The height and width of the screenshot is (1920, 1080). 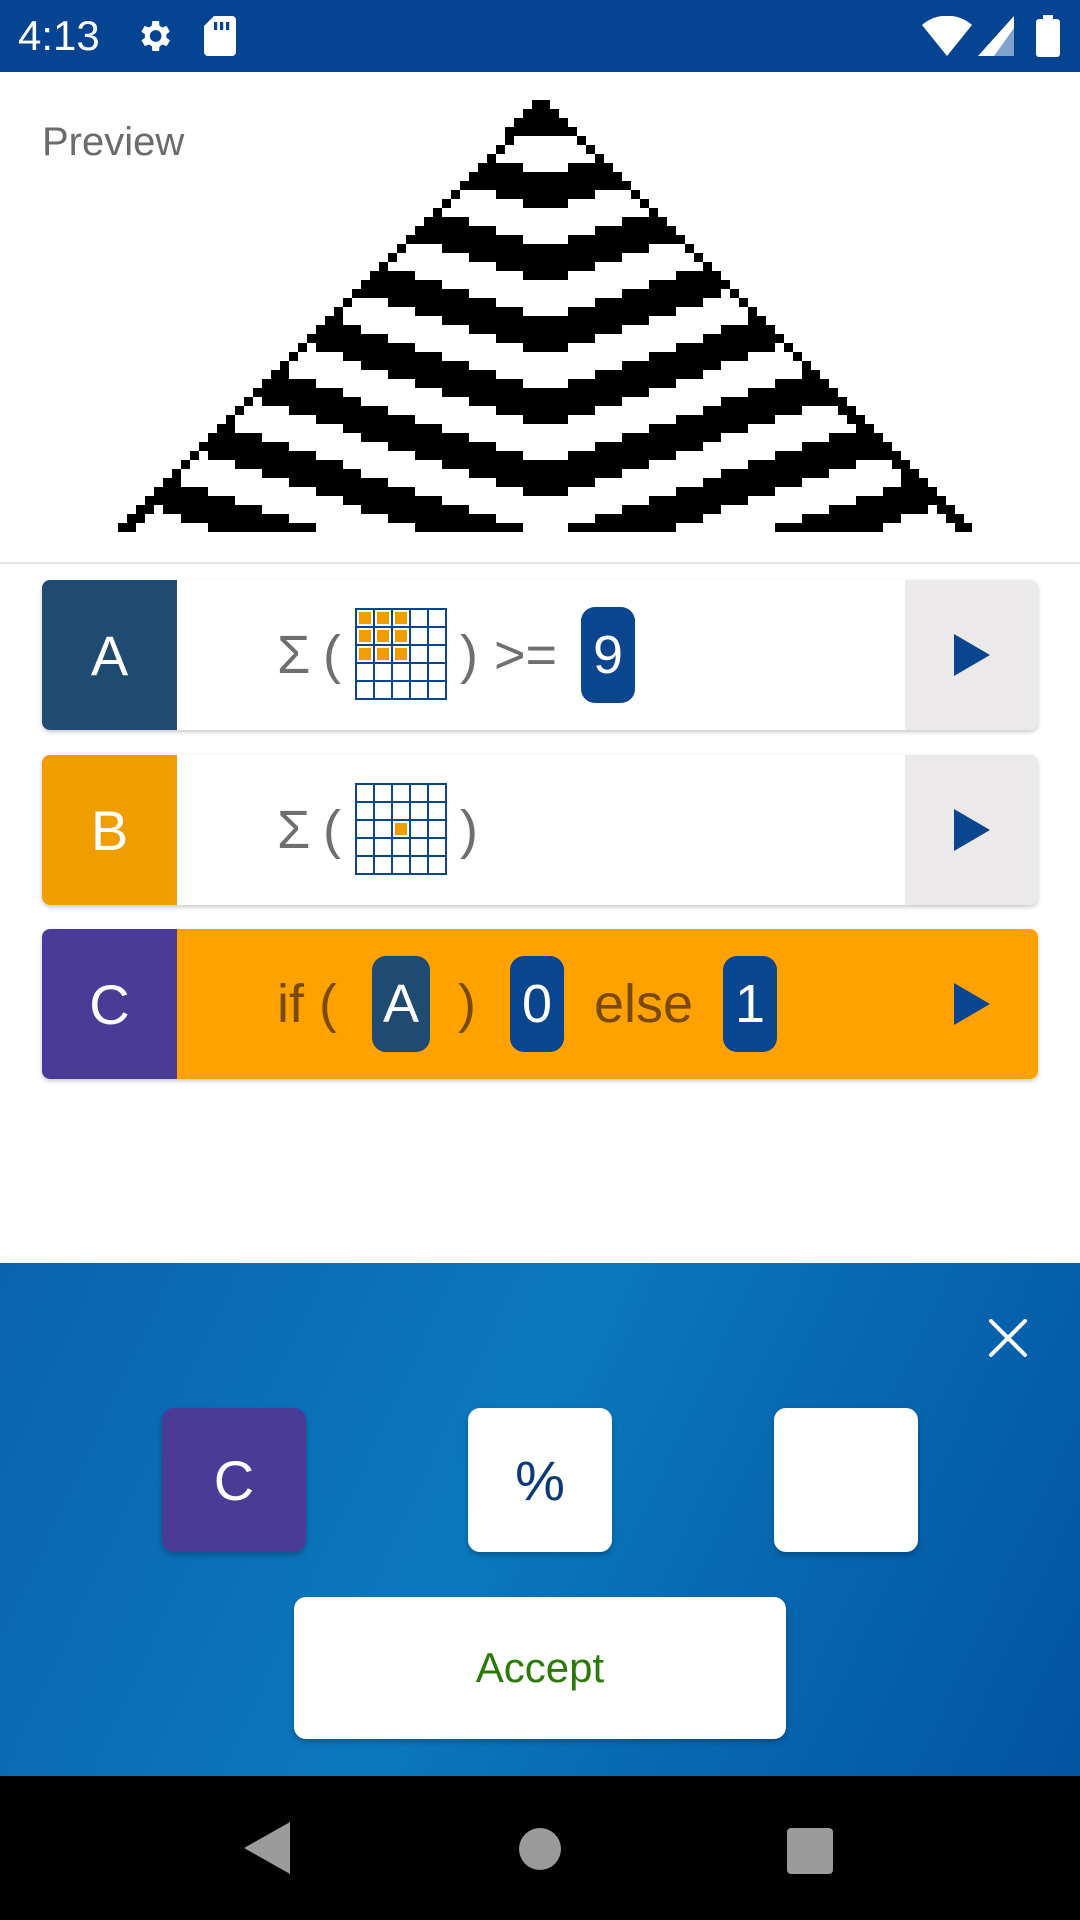 I want to click on rule-a-neighborhood-grid, so click(x=401, y=654).